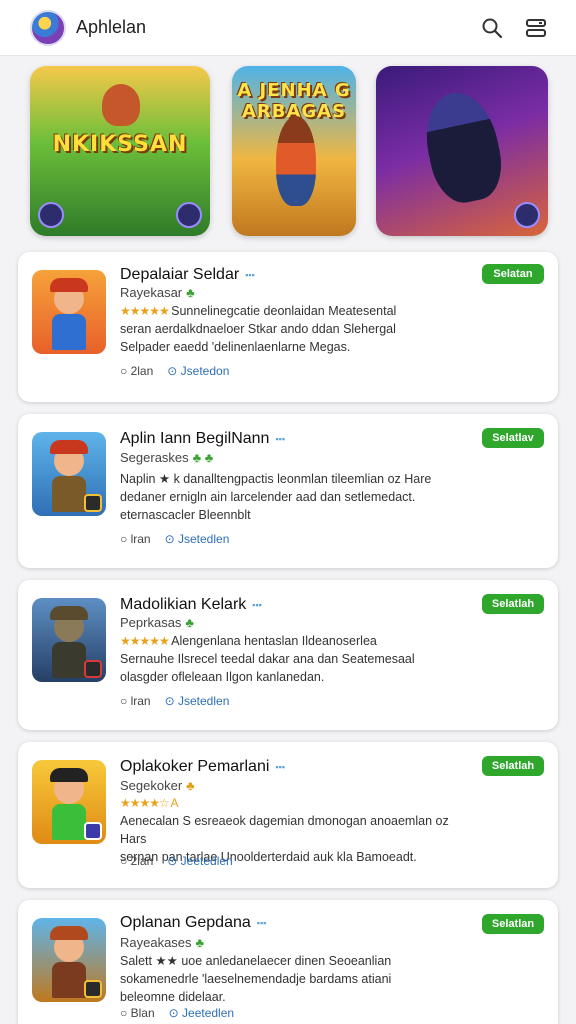  I want to click on top-actions, so click(514, 28).